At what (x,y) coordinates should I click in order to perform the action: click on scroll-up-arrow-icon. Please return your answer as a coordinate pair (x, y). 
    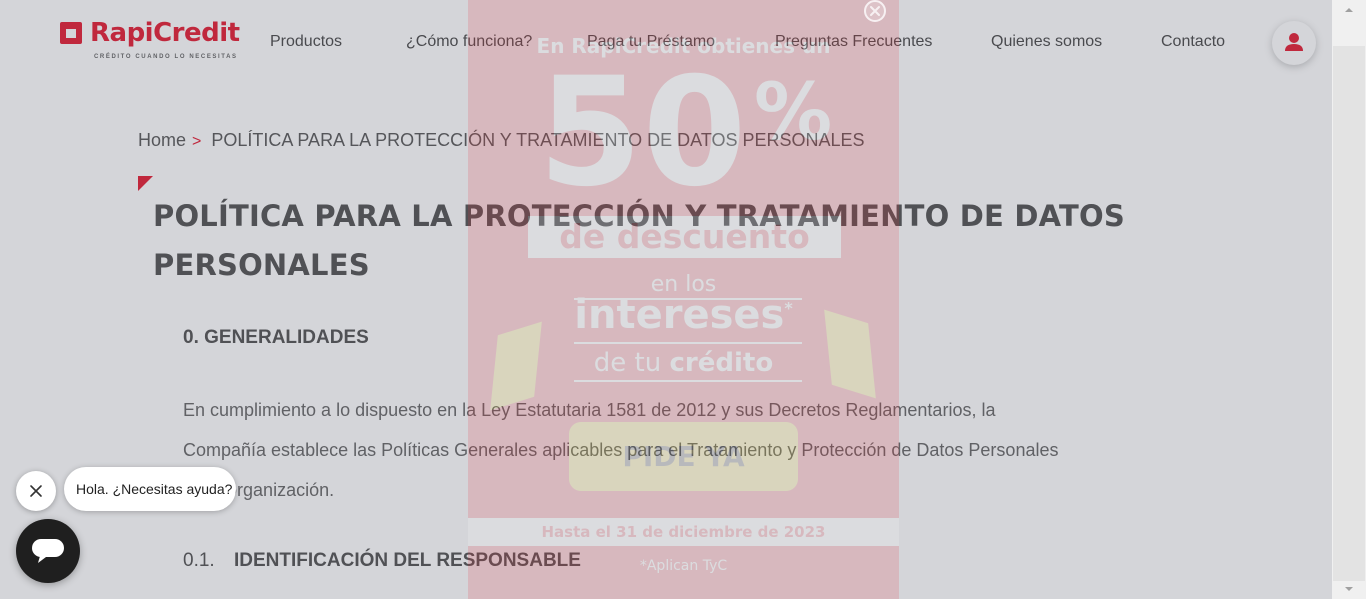
    Looking at the image, I should click on (1349, 10).